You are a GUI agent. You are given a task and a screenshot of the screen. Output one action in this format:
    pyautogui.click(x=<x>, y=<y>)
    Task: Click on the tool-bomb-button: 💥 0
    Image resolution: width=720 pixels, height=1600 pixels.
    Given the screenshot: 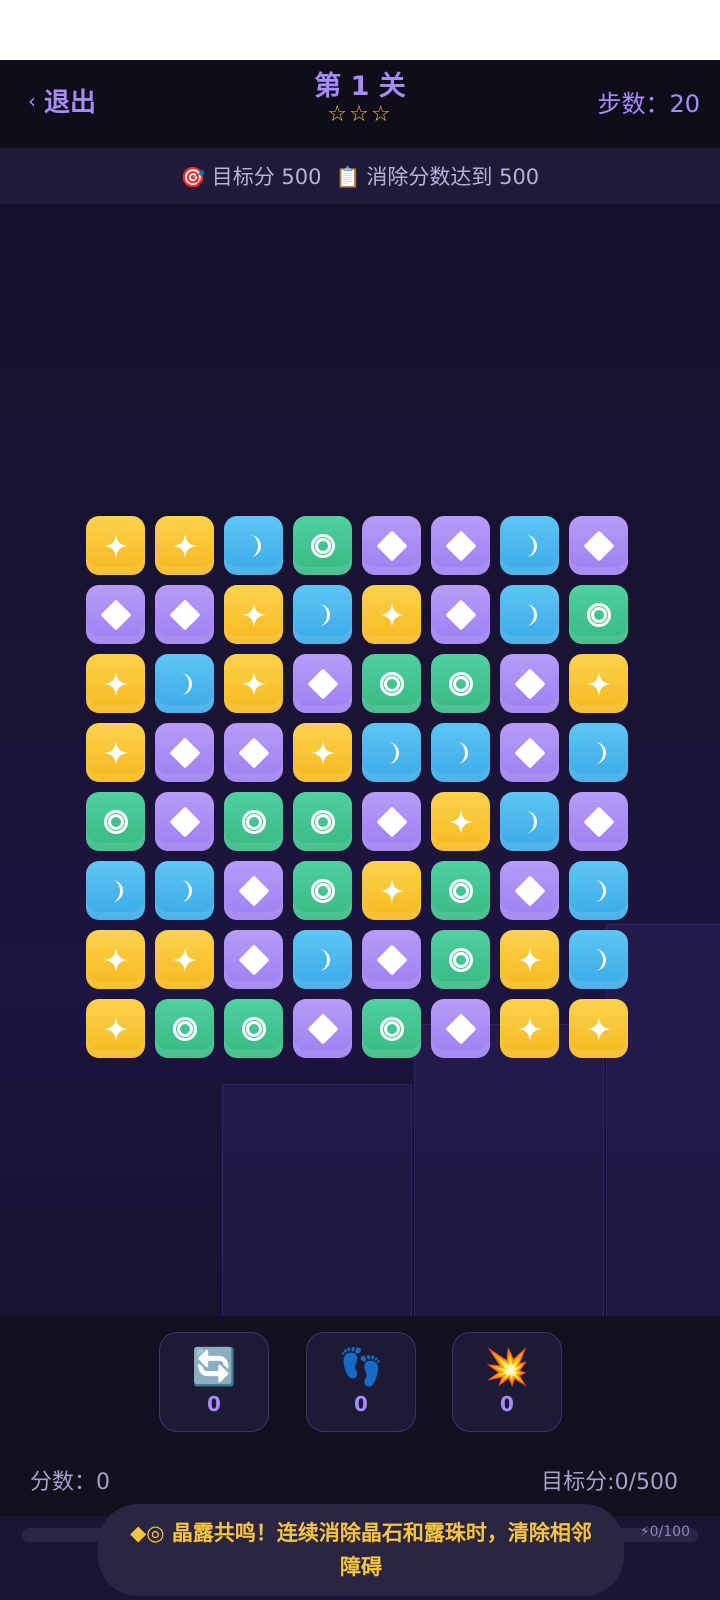 What is the action you would take?
    pyautogui.click(x=507, y=1382)
    